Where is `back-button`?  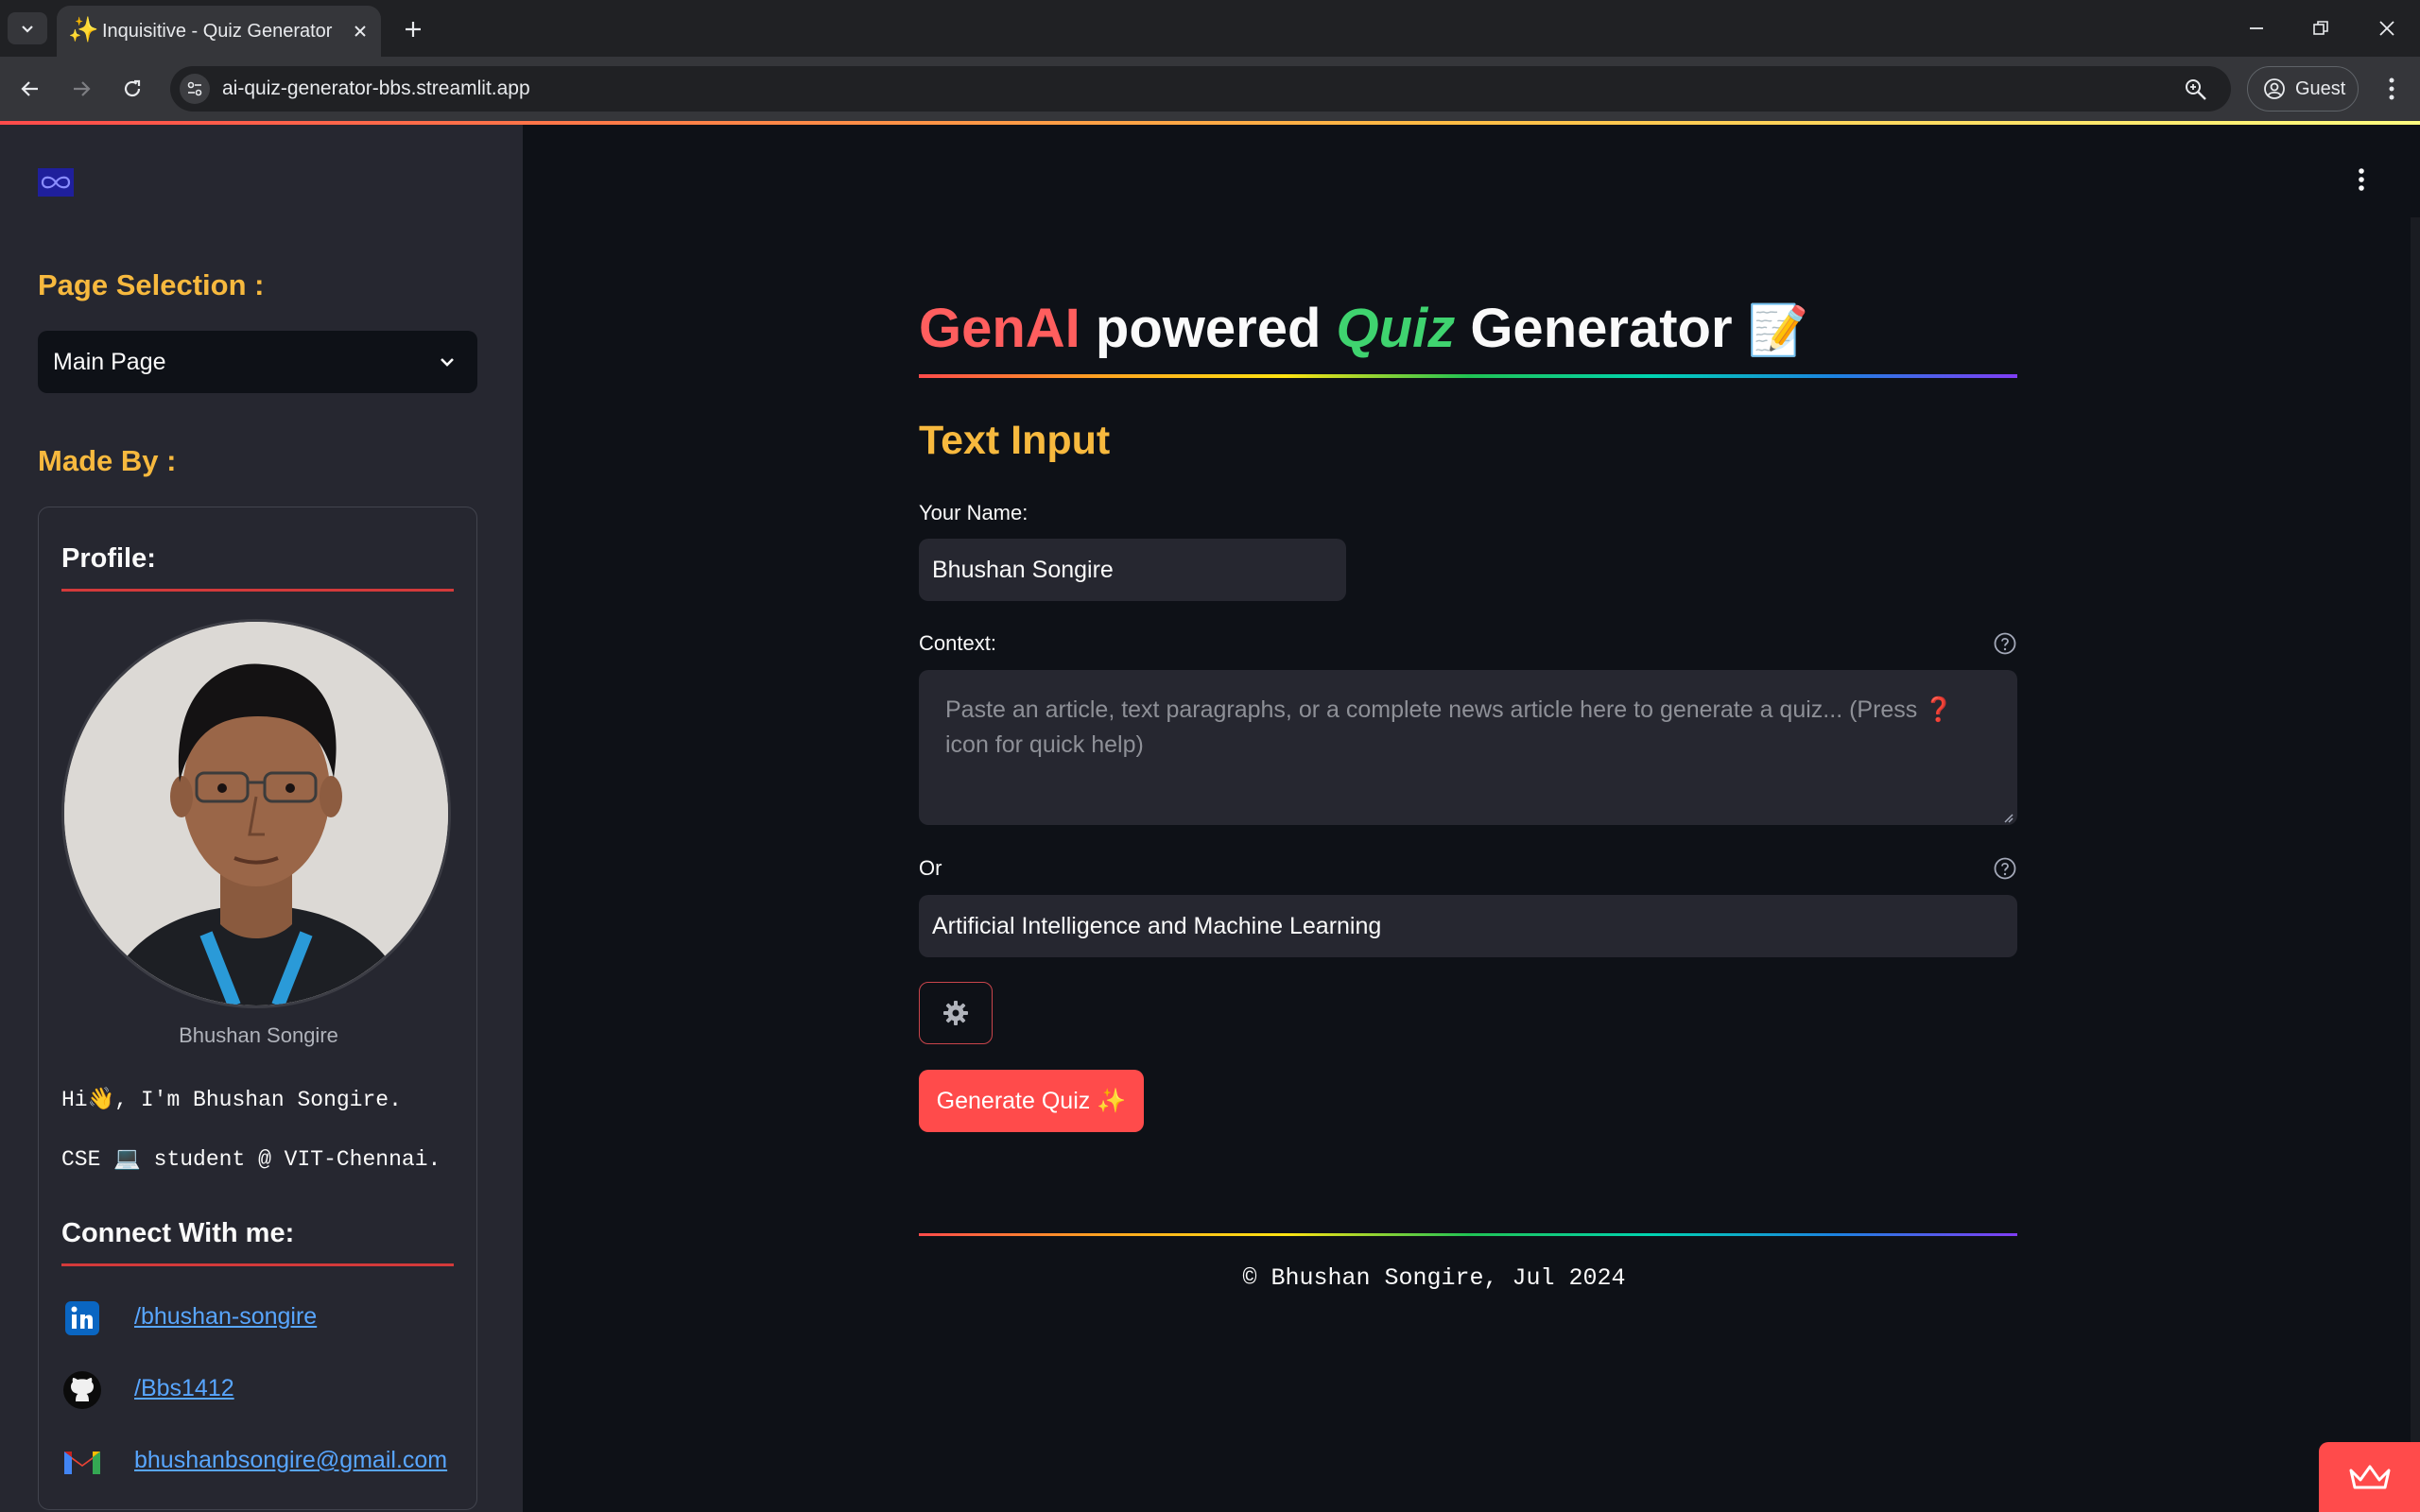
back-button is located at coordinates (30, 89).